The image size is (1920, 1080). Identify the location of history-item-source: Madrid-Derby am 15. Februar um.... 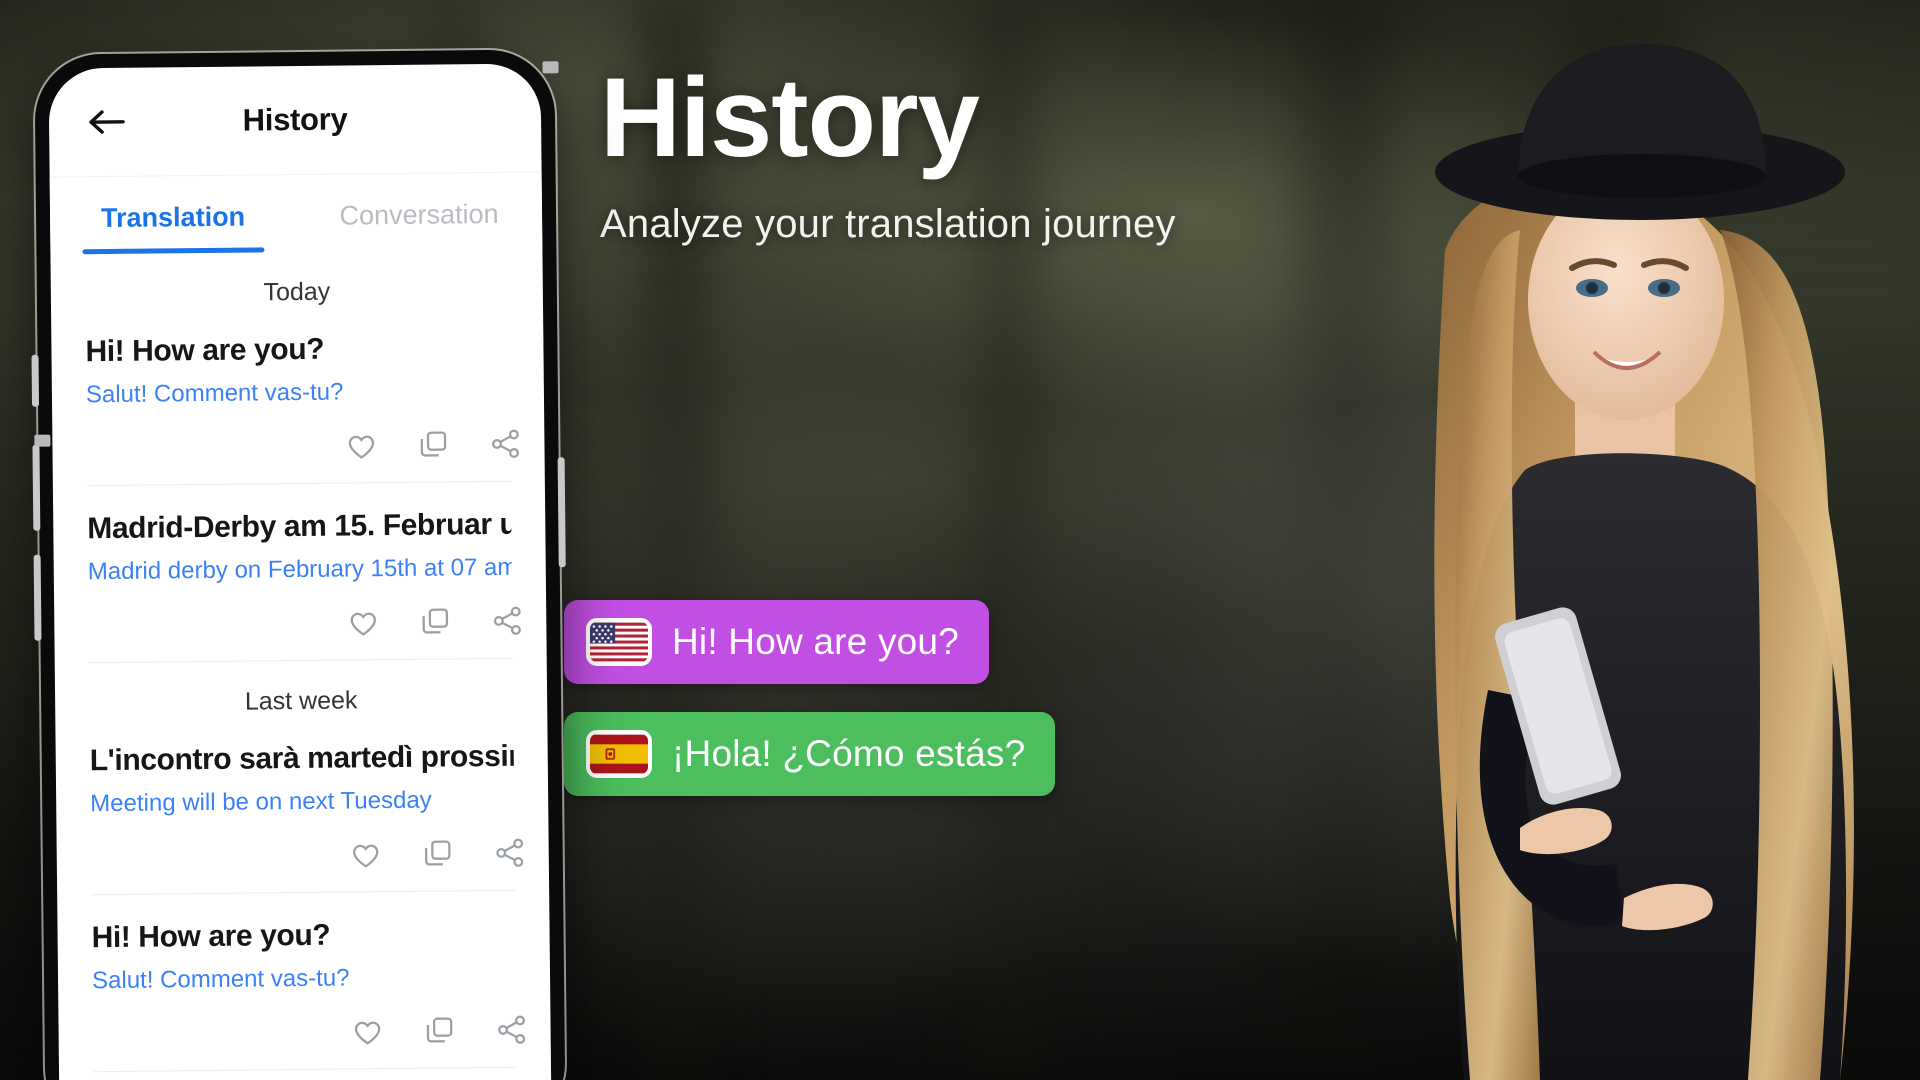
(299, 526).